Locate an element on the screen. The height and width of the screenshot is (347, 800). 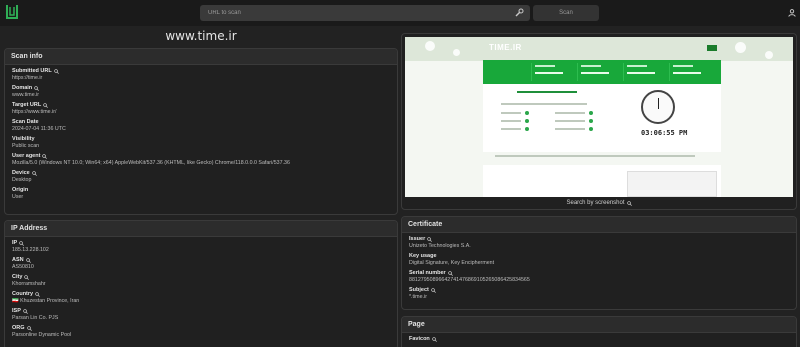
field-issuer: Issuer Unizeto Technologies S.A. is located at coordinates (599, 243).